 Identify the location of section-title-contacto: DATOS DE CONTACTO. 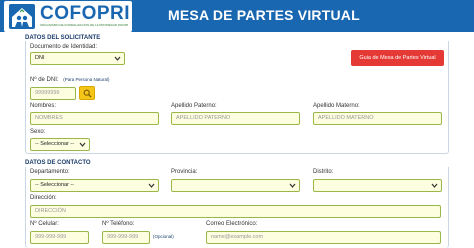
(58, 163).